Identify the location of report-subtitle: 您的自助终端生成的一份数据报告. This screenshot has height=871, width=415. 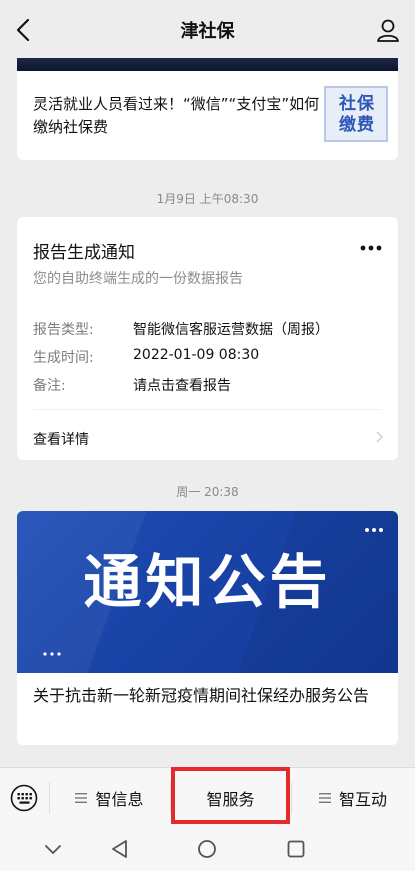
(138, 279).